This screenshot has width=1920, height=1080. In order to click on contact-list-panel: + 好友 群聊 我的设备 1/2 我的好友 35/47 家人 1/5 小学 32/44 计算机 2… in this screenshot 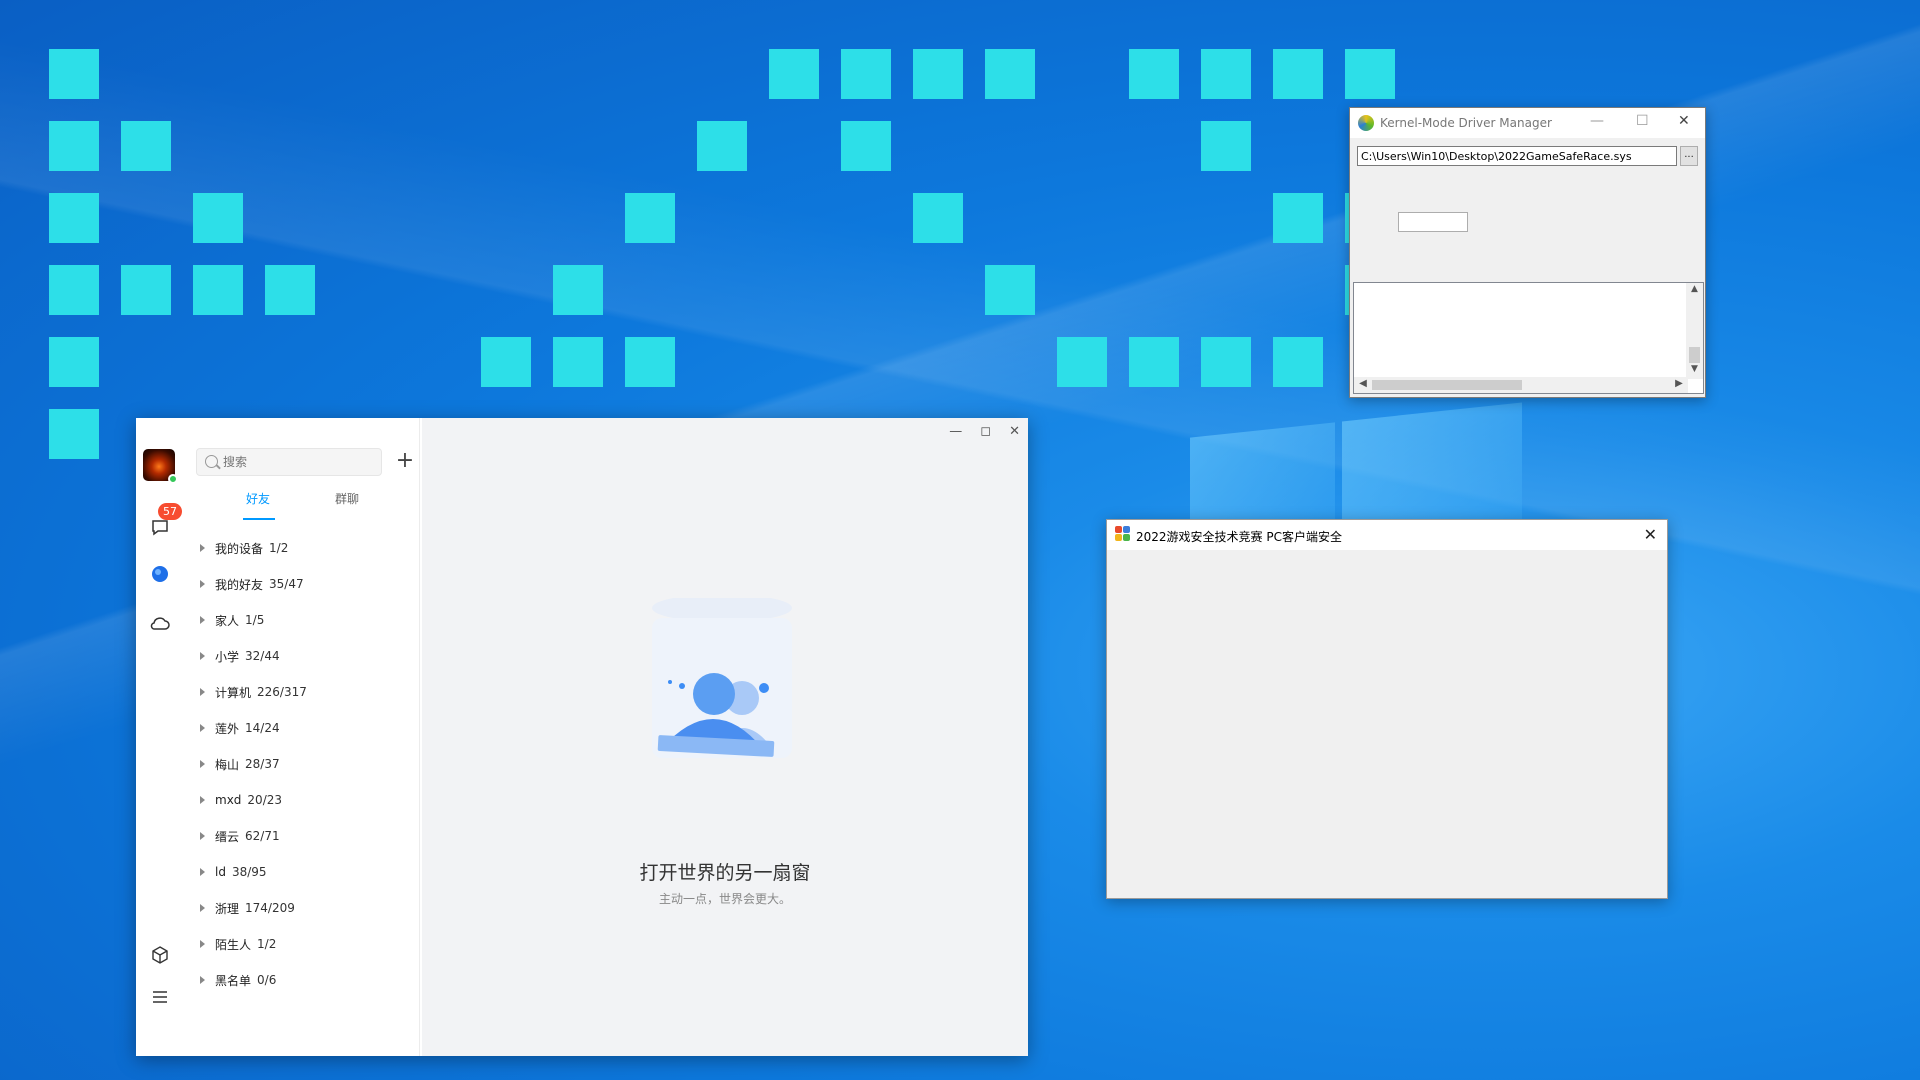, I will do `click(302, 737)`.